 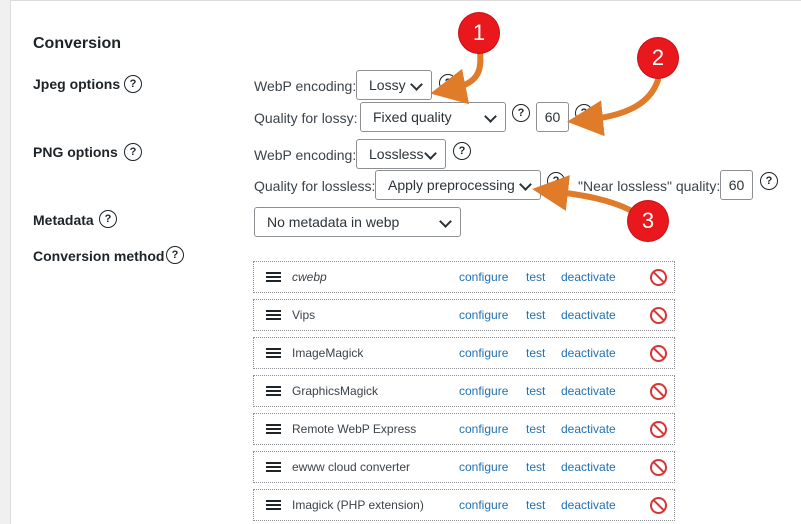 What do you see at coordinates (556, 181) in the screenshot?
I see `png-quality-help-icon: ?` at bounding box center [556, 181].